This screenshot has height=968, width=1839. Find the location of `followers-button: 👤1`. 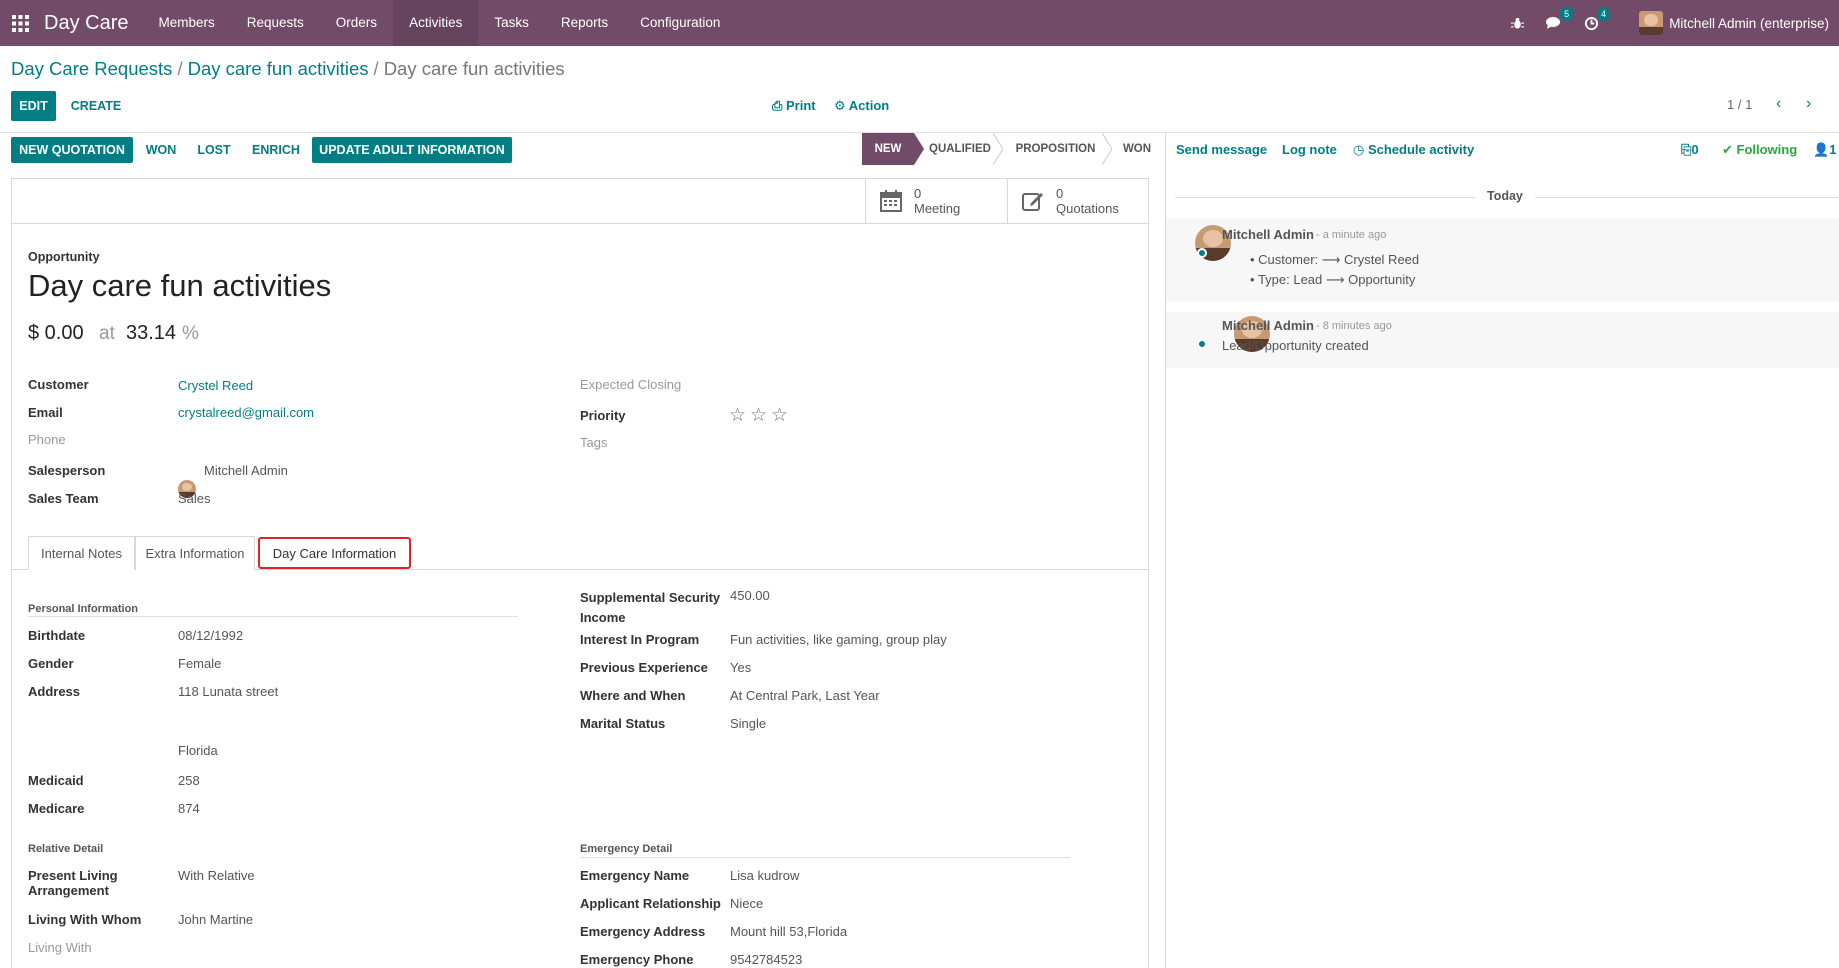

followers-button: 👤1 is located at coordinates (1824, 150).